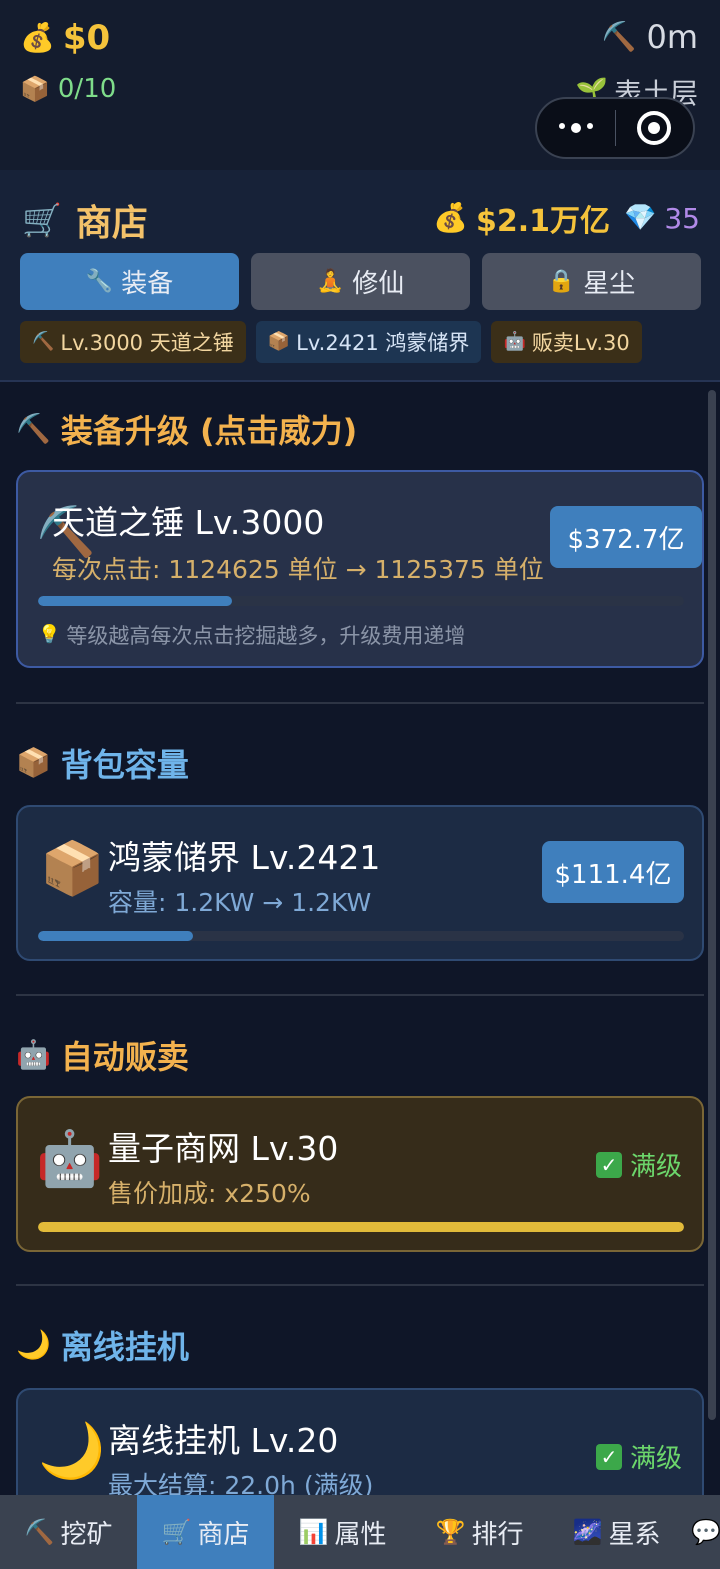 This screenshot has height=1569, width=720. What do you see at coordinates (378, 284) in the screenshot?
I see `tab-label: 修仙` at bounding box center [378, 284].